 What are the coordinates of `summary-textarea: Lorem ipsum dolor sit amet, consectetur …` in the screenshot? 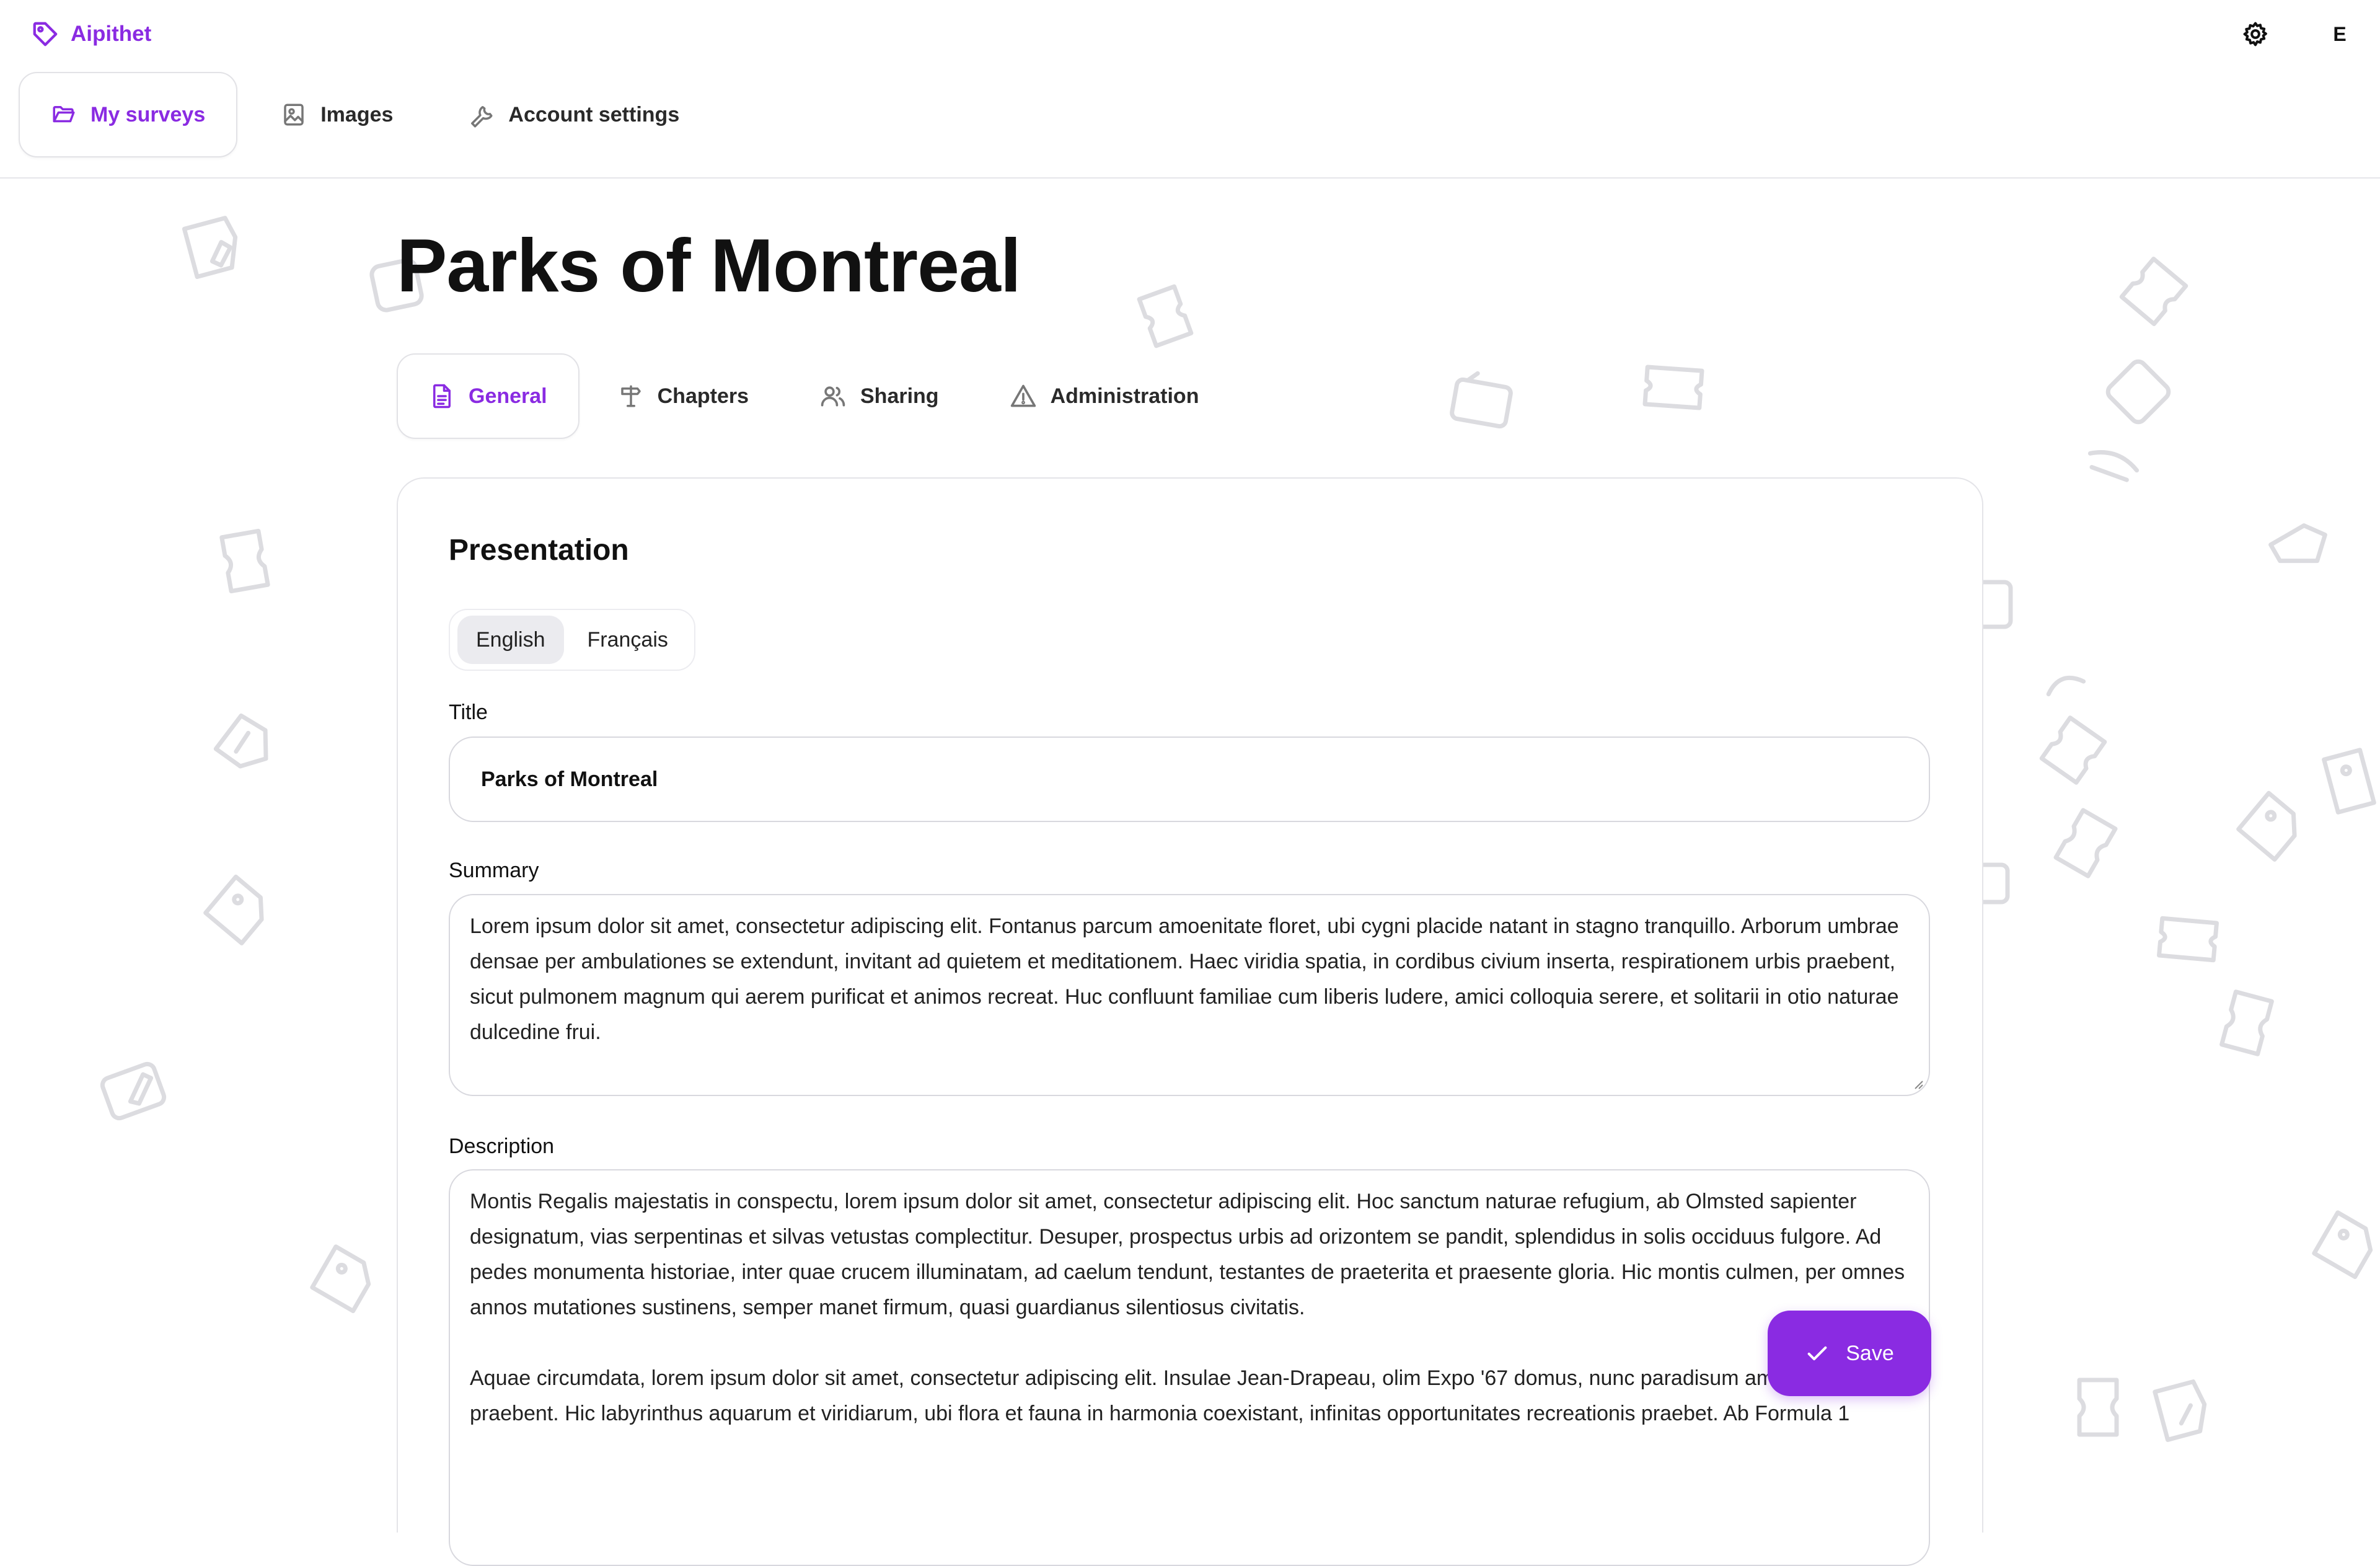 It's located at (1189, 995).